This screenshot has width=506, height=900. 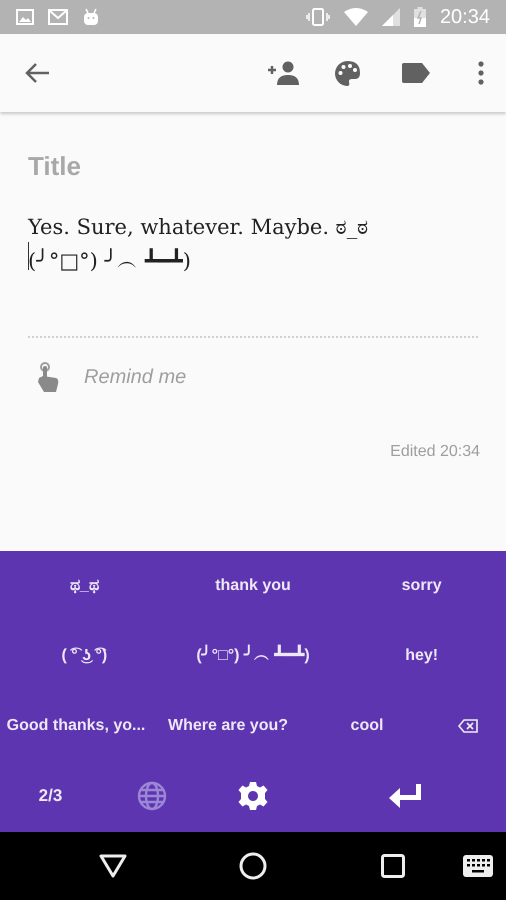 I want to click on phrase-key: ಥ_ಥ, so click(x=84, y=586).